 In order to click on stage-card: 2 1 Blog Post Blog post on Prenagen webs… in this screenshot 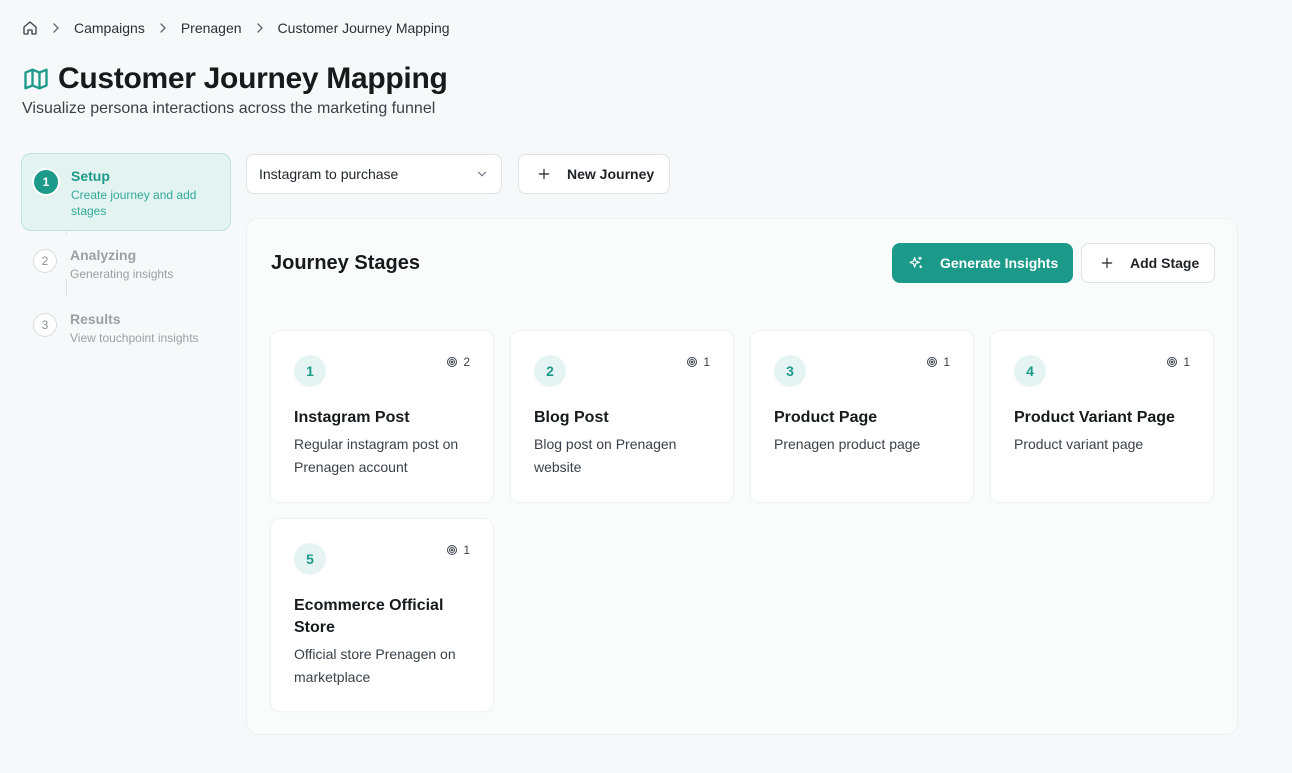, I will do `click(622, 416)`.